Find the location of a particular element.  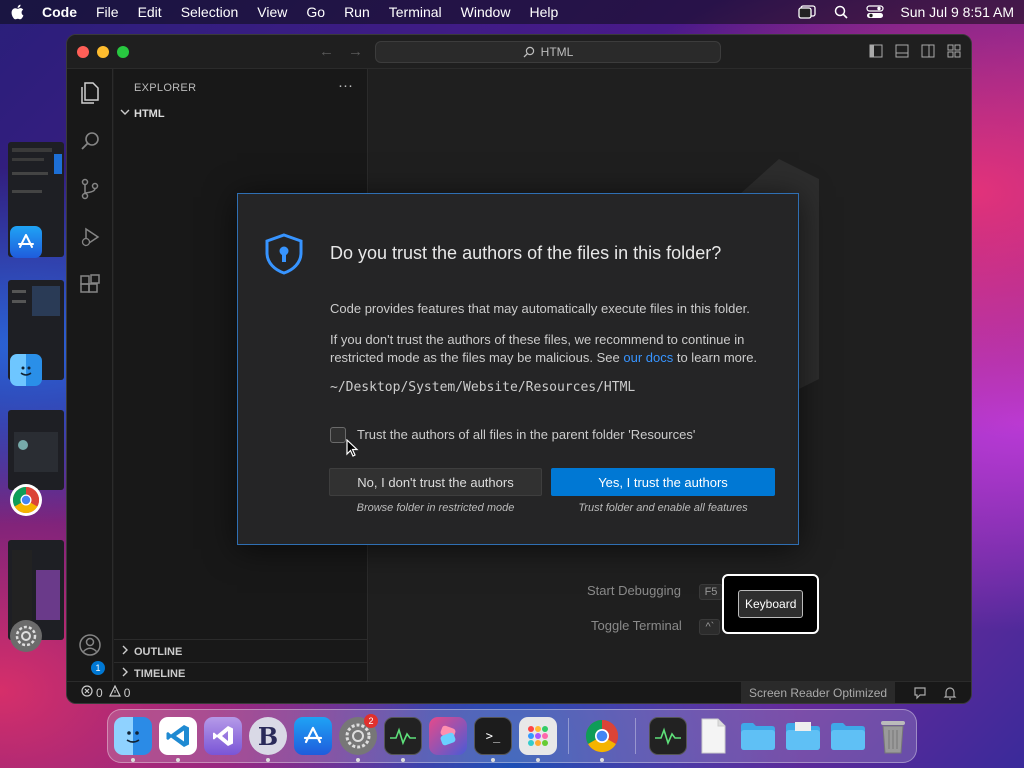

paragraph-2-suffix: to learn more. is located at coordinates (715, 357).